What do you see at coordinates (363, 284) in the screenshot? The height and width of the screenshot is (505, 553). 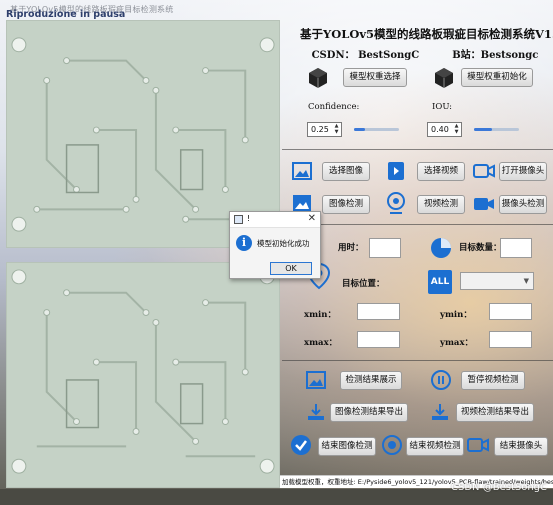 I see `position-label: 目标位置：` at bounding box center [363, 284].